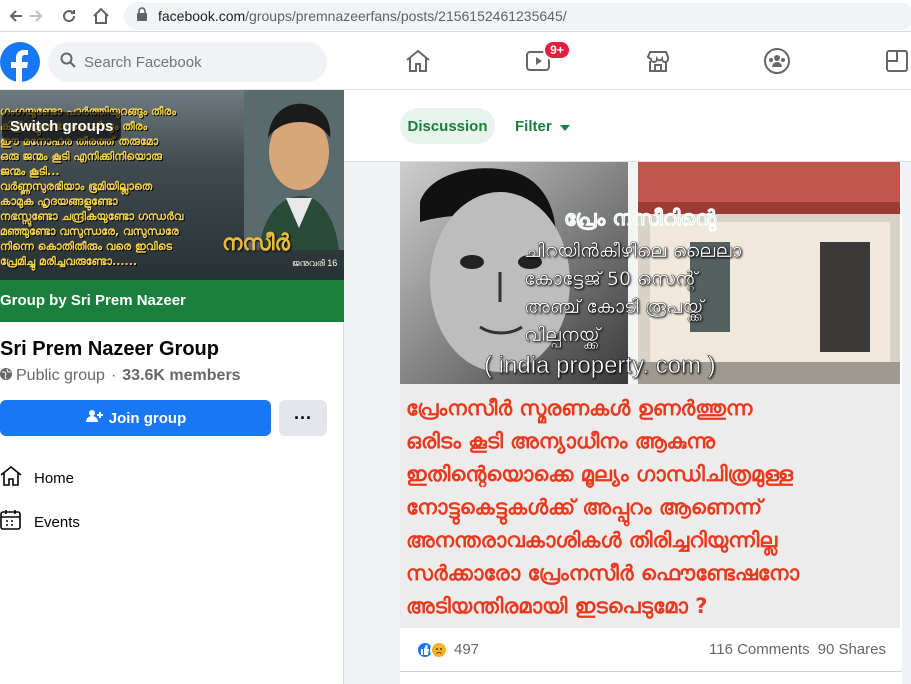  Describe the element at coordinates (20, 62) in the screenshot. I see `facebook-logo-icon` at that location.